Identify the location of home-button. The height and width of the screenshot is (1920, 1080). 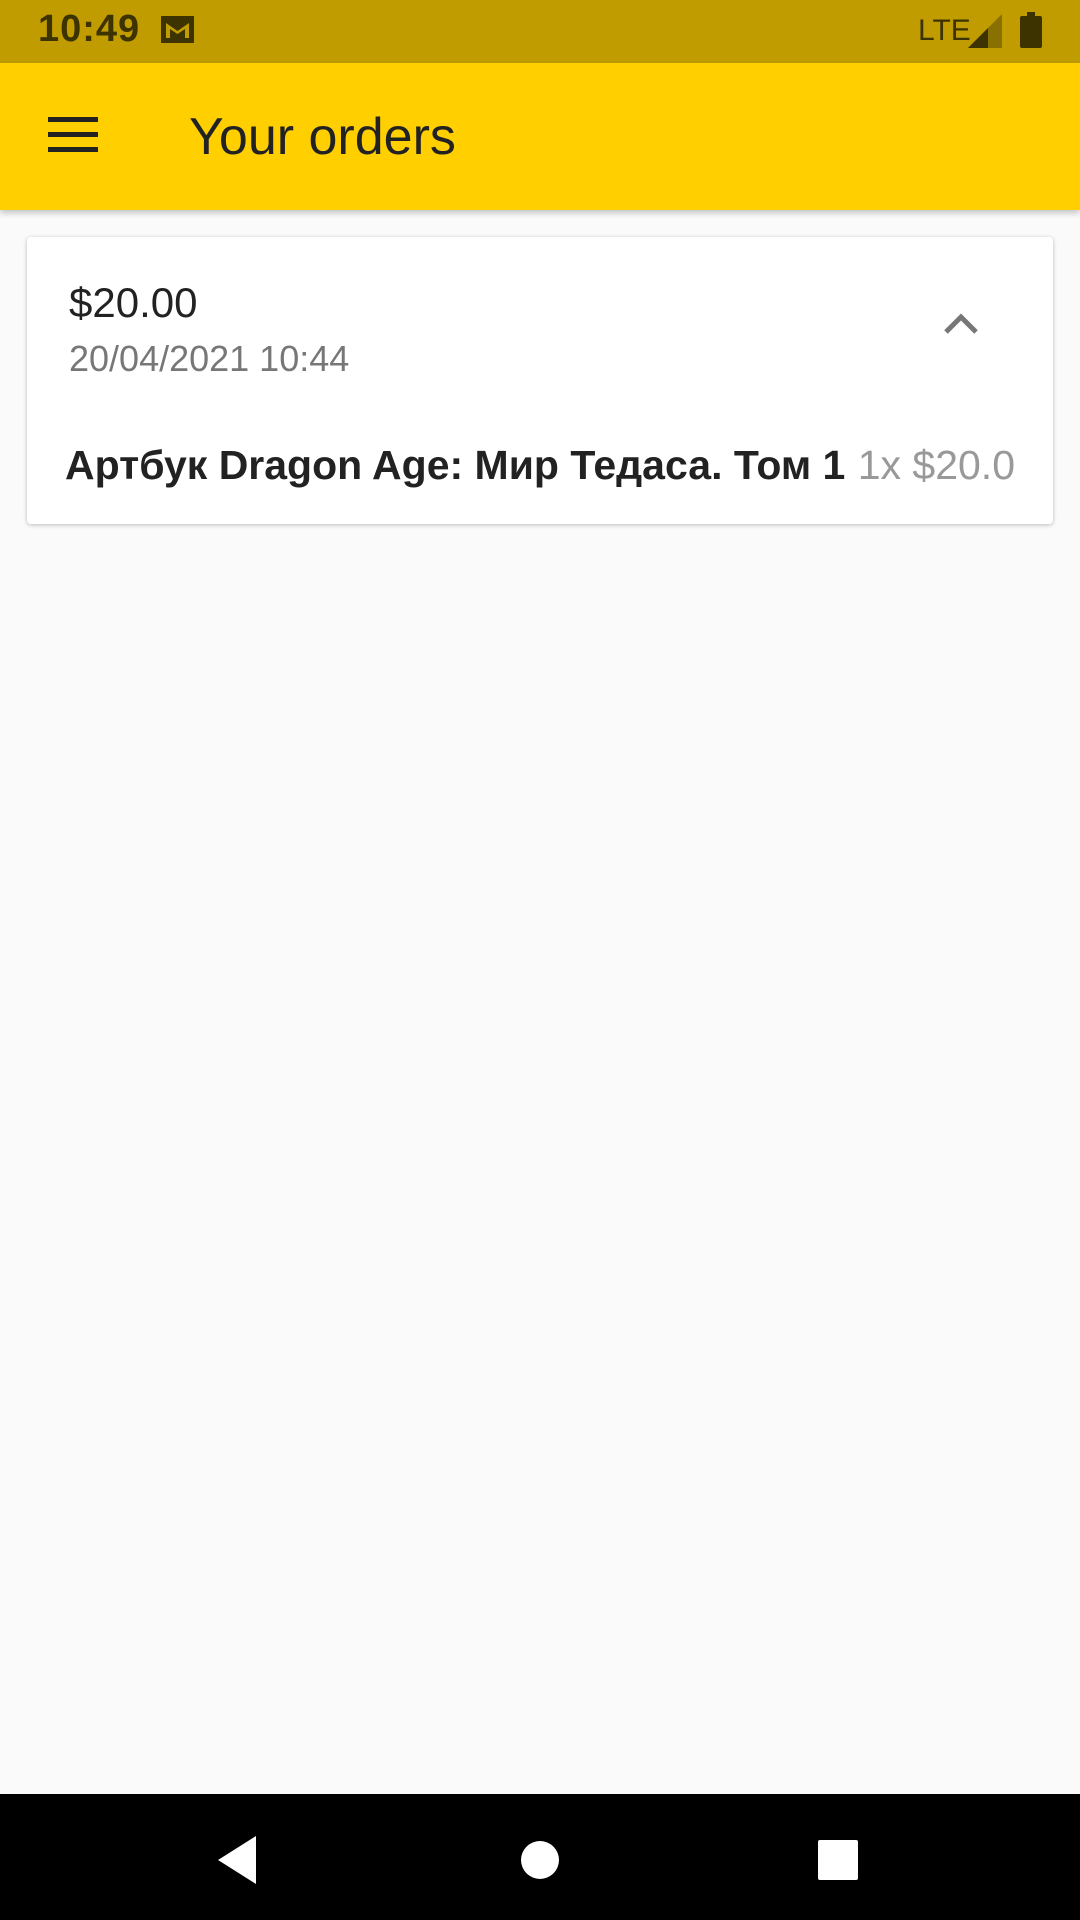
(540, 1860).